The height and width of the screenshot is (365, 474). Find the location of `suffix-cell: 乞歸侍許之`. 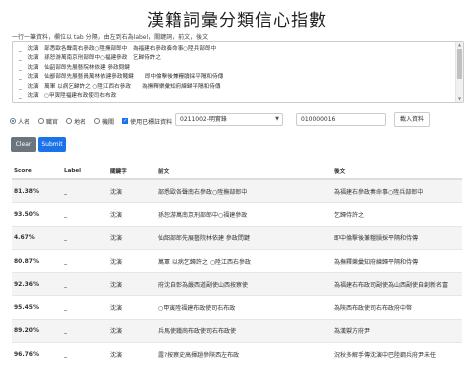

suffix-cell: 乞歸侍許之 is located at coordinates (397, 214).